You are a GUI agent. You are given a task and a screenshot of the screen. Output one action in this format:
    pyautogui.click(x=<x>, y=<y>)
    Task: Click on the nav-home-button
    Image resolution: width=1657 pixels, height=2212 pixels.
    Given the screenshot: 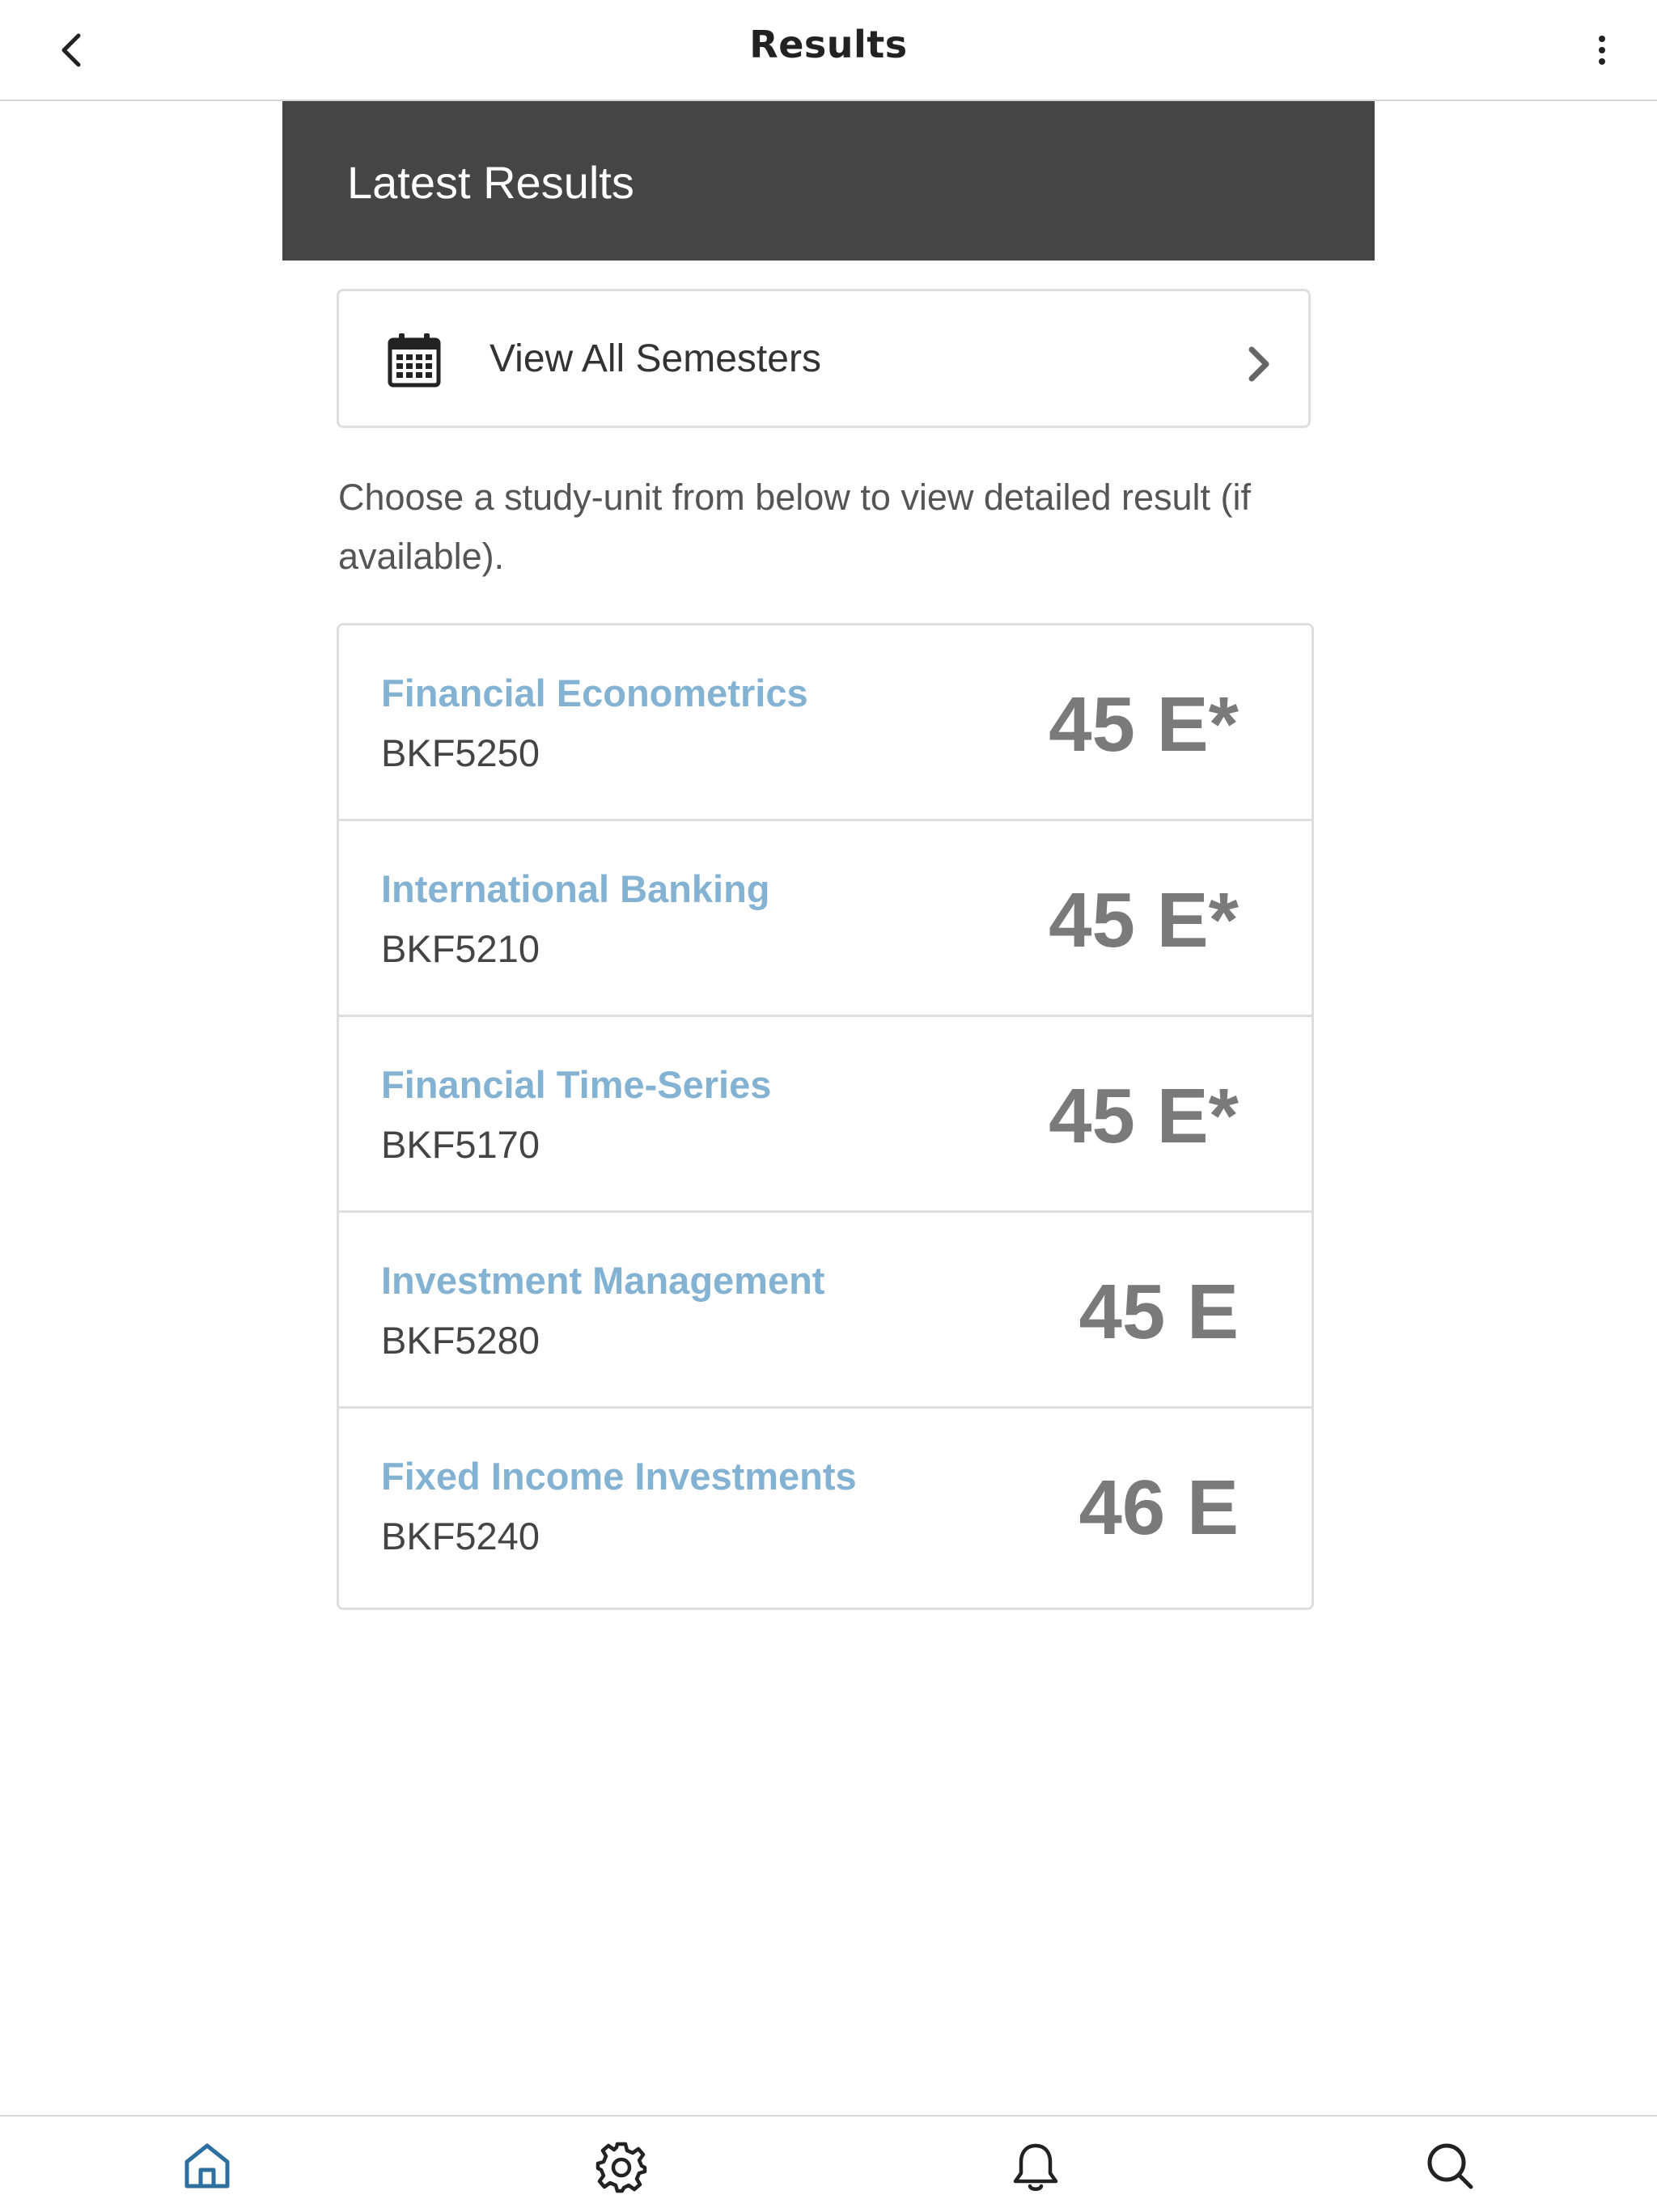 What is the action you would take?
    pyautogui.click(x=207, y=2173)
    